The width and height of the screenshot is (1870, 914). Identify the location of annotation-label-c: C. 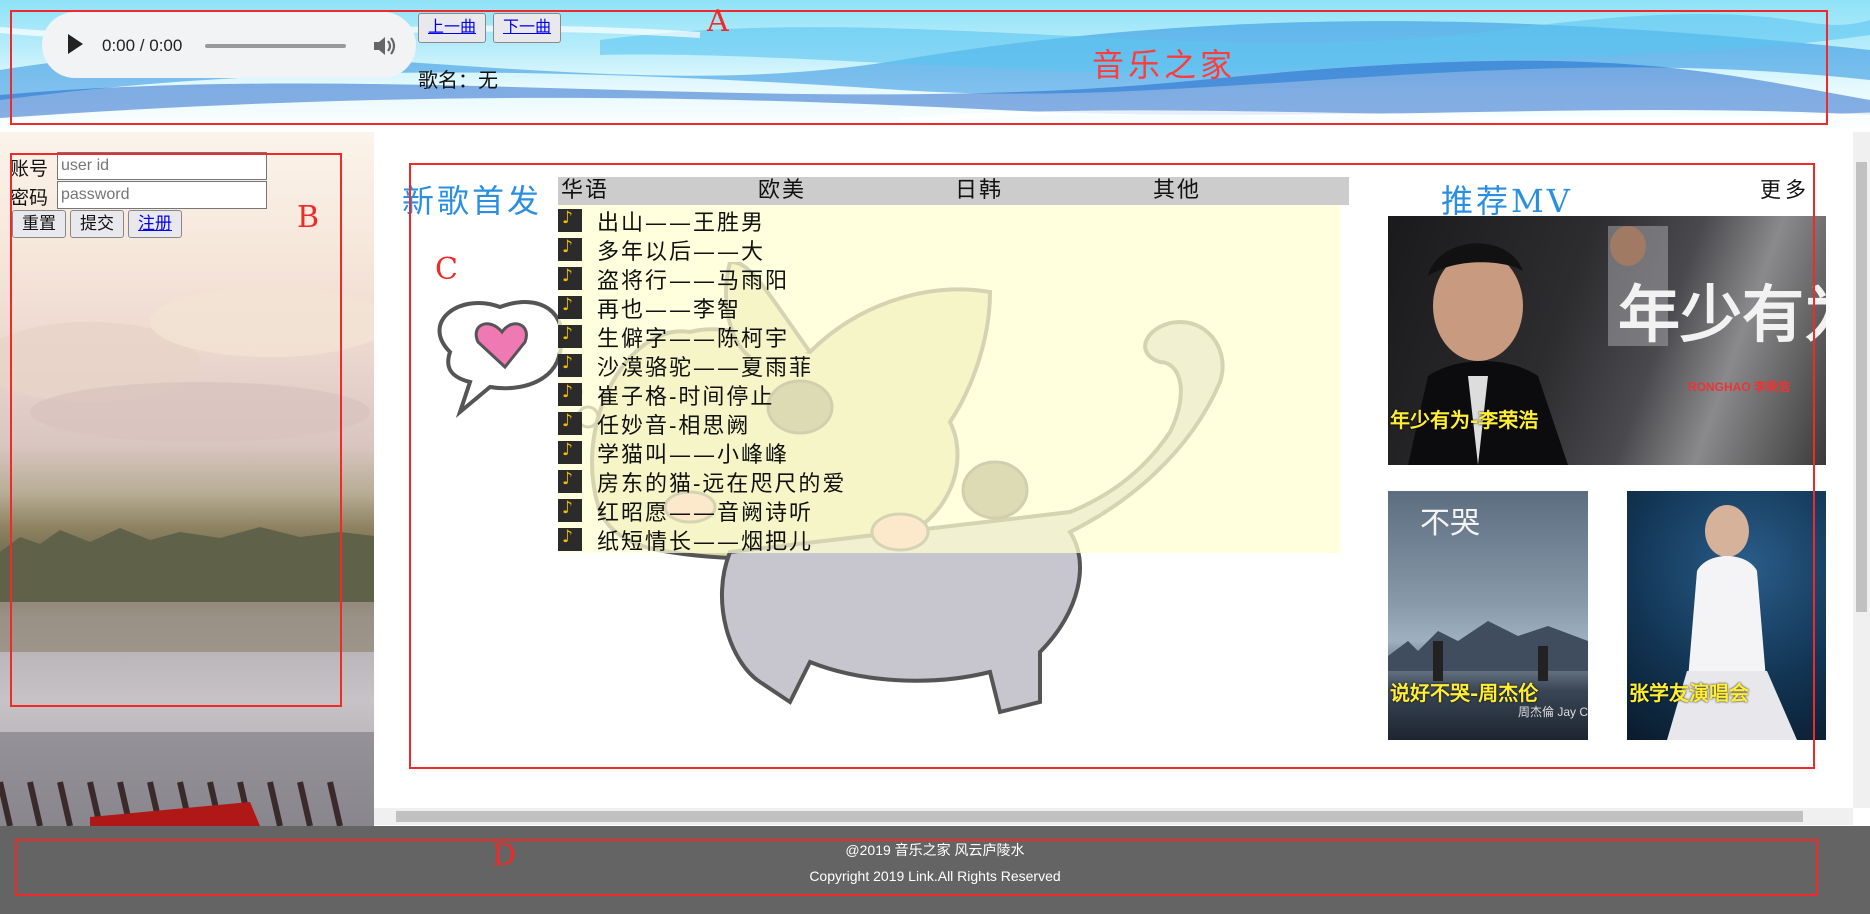
(446, 269).